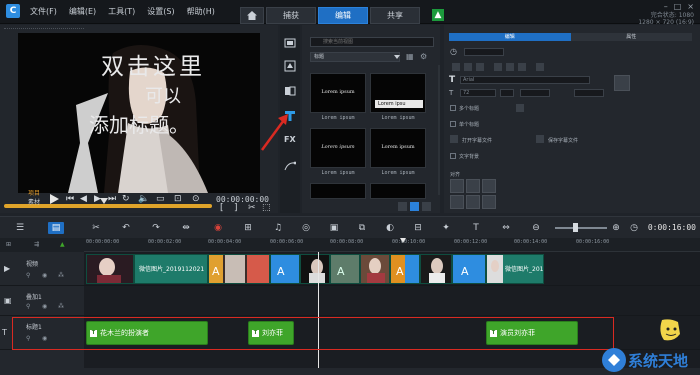 Image resolution: width=700 pixels, height=375 pixels. I want to click on direction-icon, so click(540, 67).